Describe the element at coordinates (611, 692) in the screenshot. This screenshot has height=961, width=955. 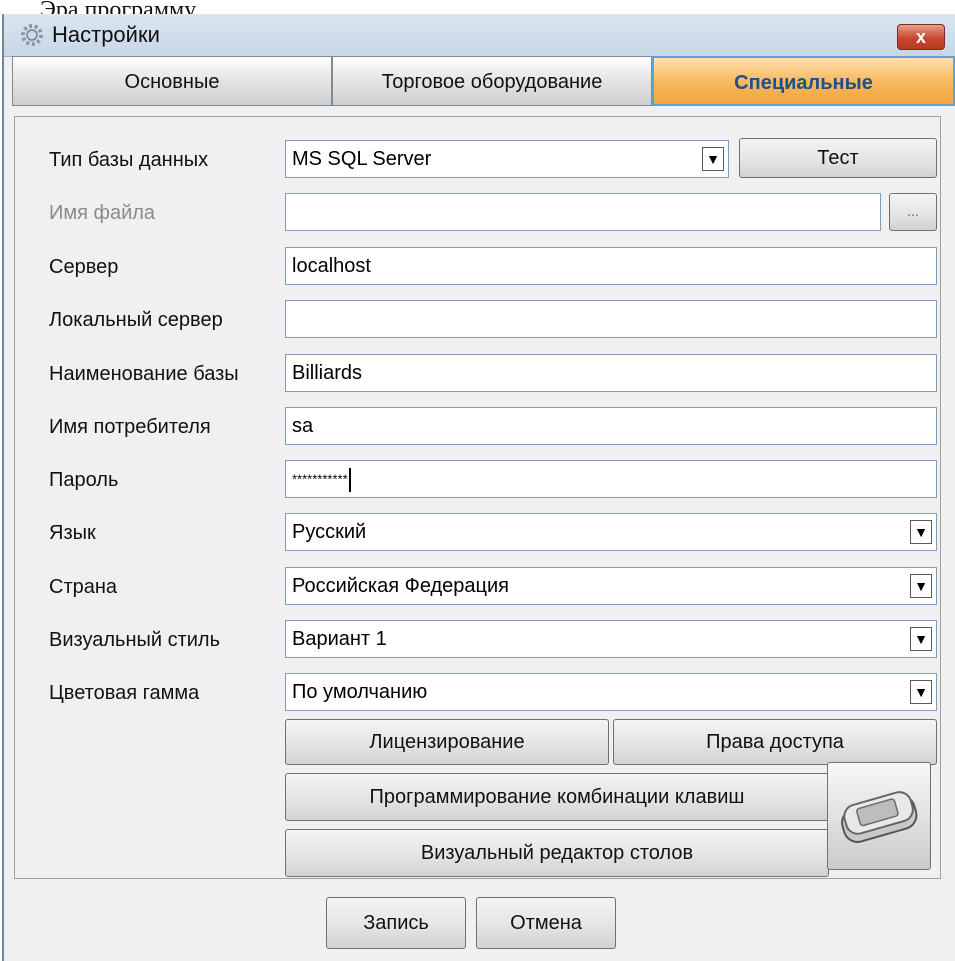
I see `color-scheme-select: По умолчанию ▼` at that location.